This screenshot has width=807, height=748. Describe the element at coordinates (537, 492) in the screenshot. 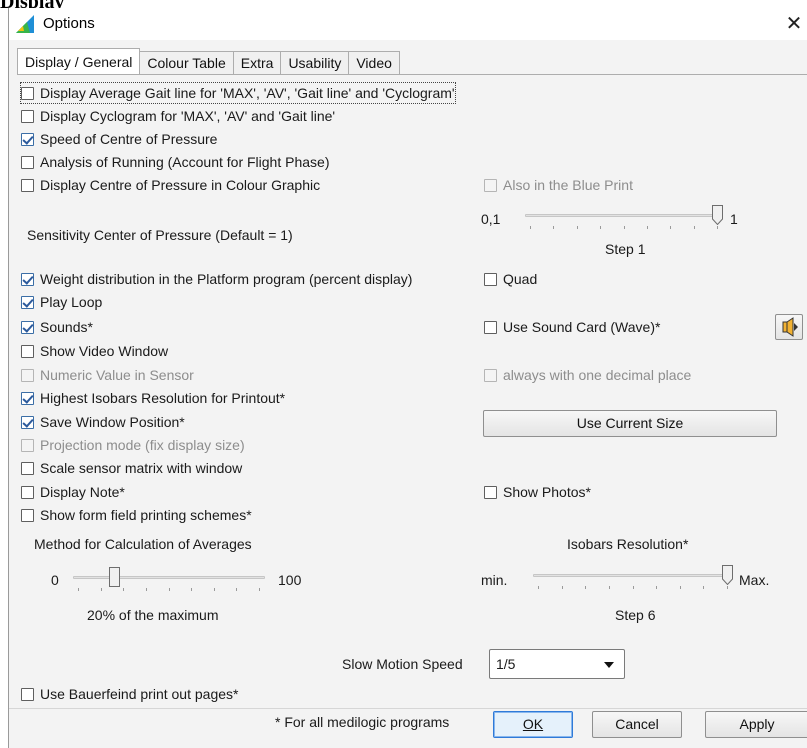

I see `show-photos-checkbox: Show Photos*` at that location.